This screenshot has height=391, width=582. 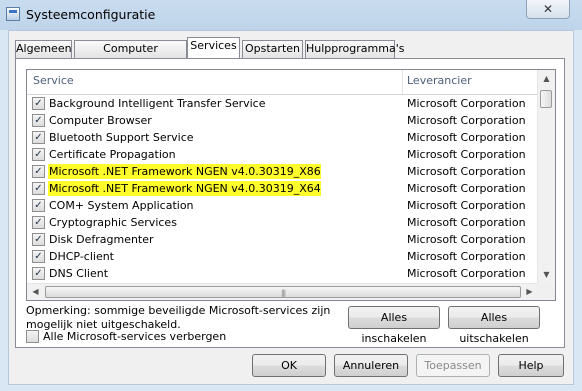 I want to click on scroll-grip-icon: |||, so click(x=283, y=293).